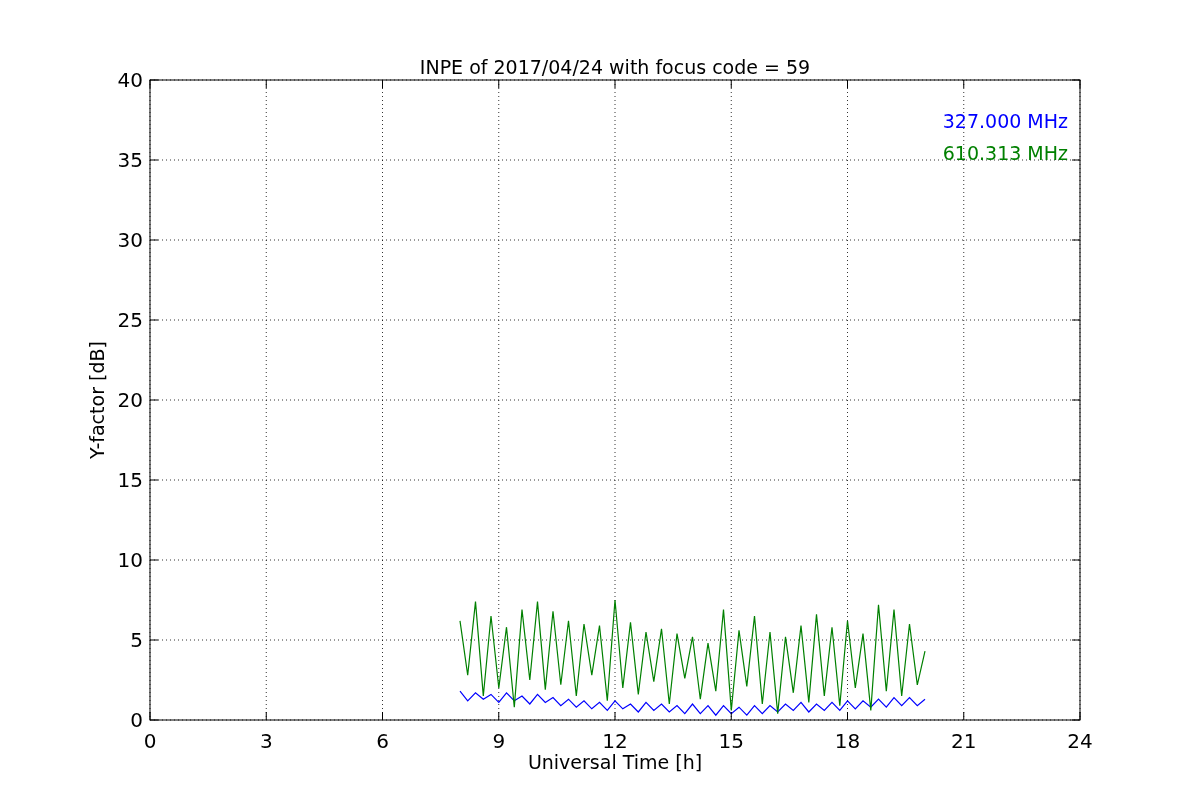 This screenshot has width=1200, height=800. What do you see at coordinates (130, 80) in the screenshot?
I see `y-tick-label: 40` at bounding box center [130, 80].